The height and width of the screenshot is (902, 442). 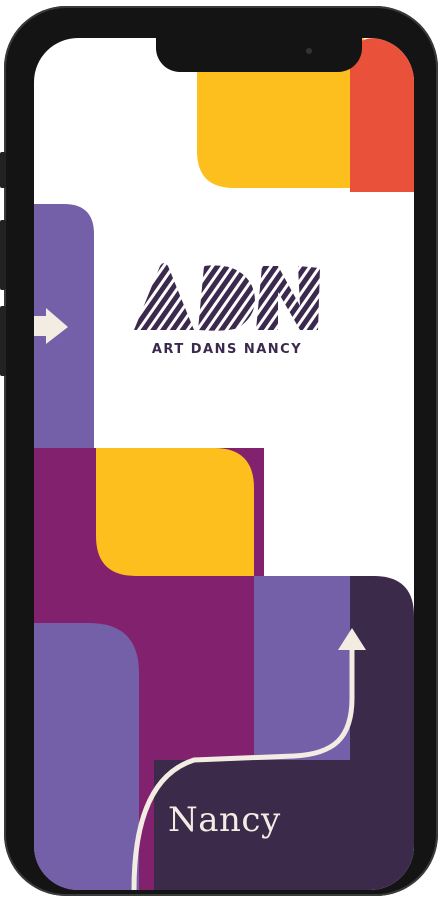 What do you see at coordinates (382, 733) in the screenshot?
I see `deep-purple-block` at bounding box center [382, 733].